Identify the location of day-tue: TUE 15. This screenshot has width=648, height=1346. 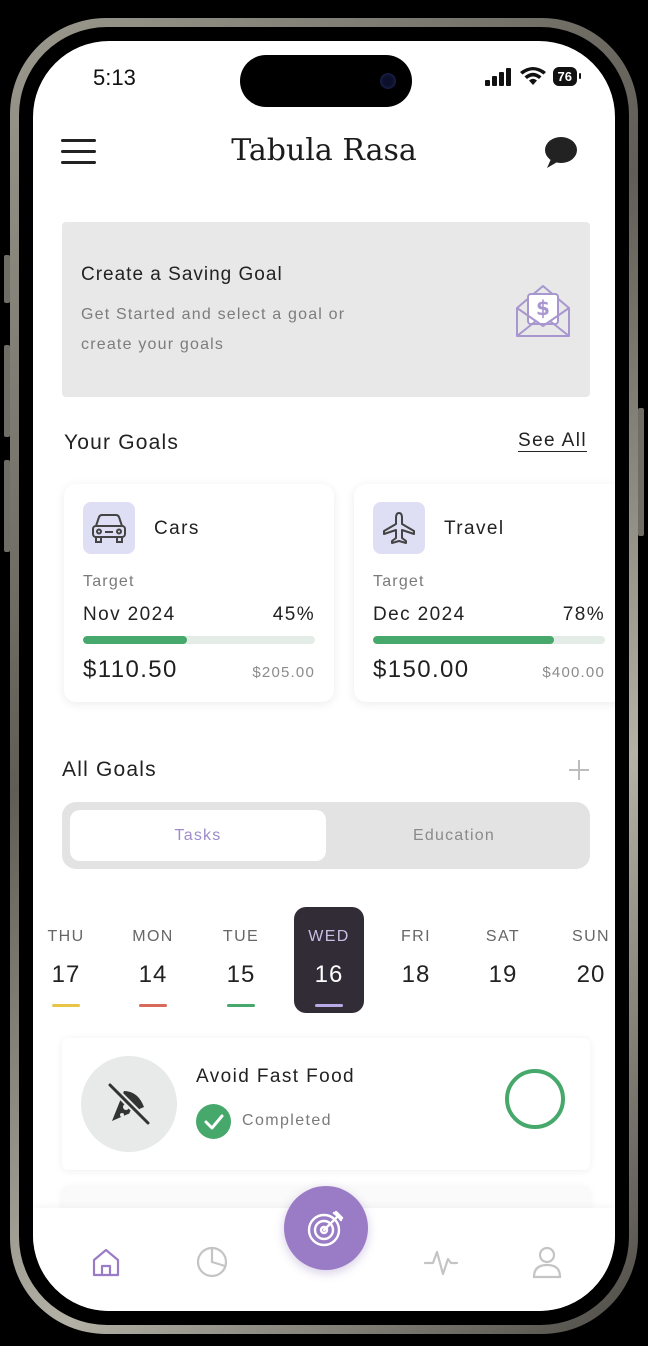
(241, 960).